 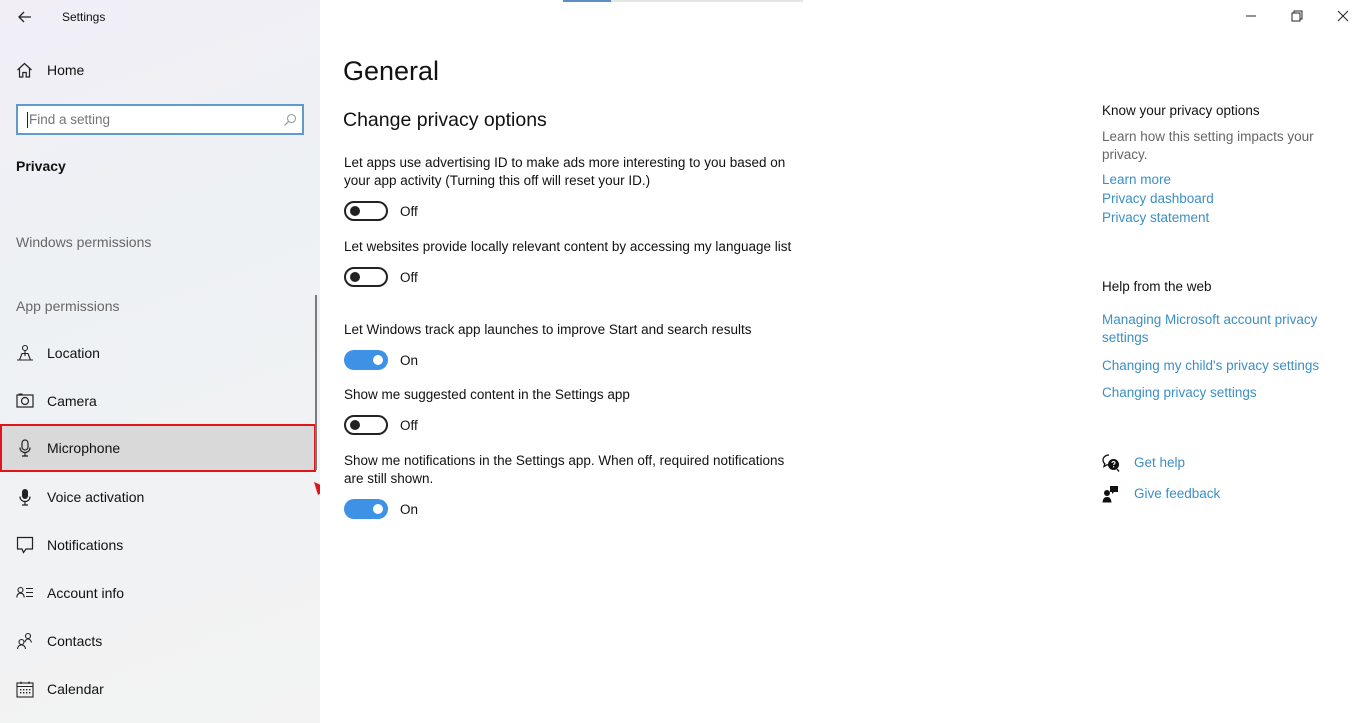 What do you see at coordinates (84, 448) in the screenshot?
I see `sidebar-item-label: Microphone` at bounding box center [84, 448].